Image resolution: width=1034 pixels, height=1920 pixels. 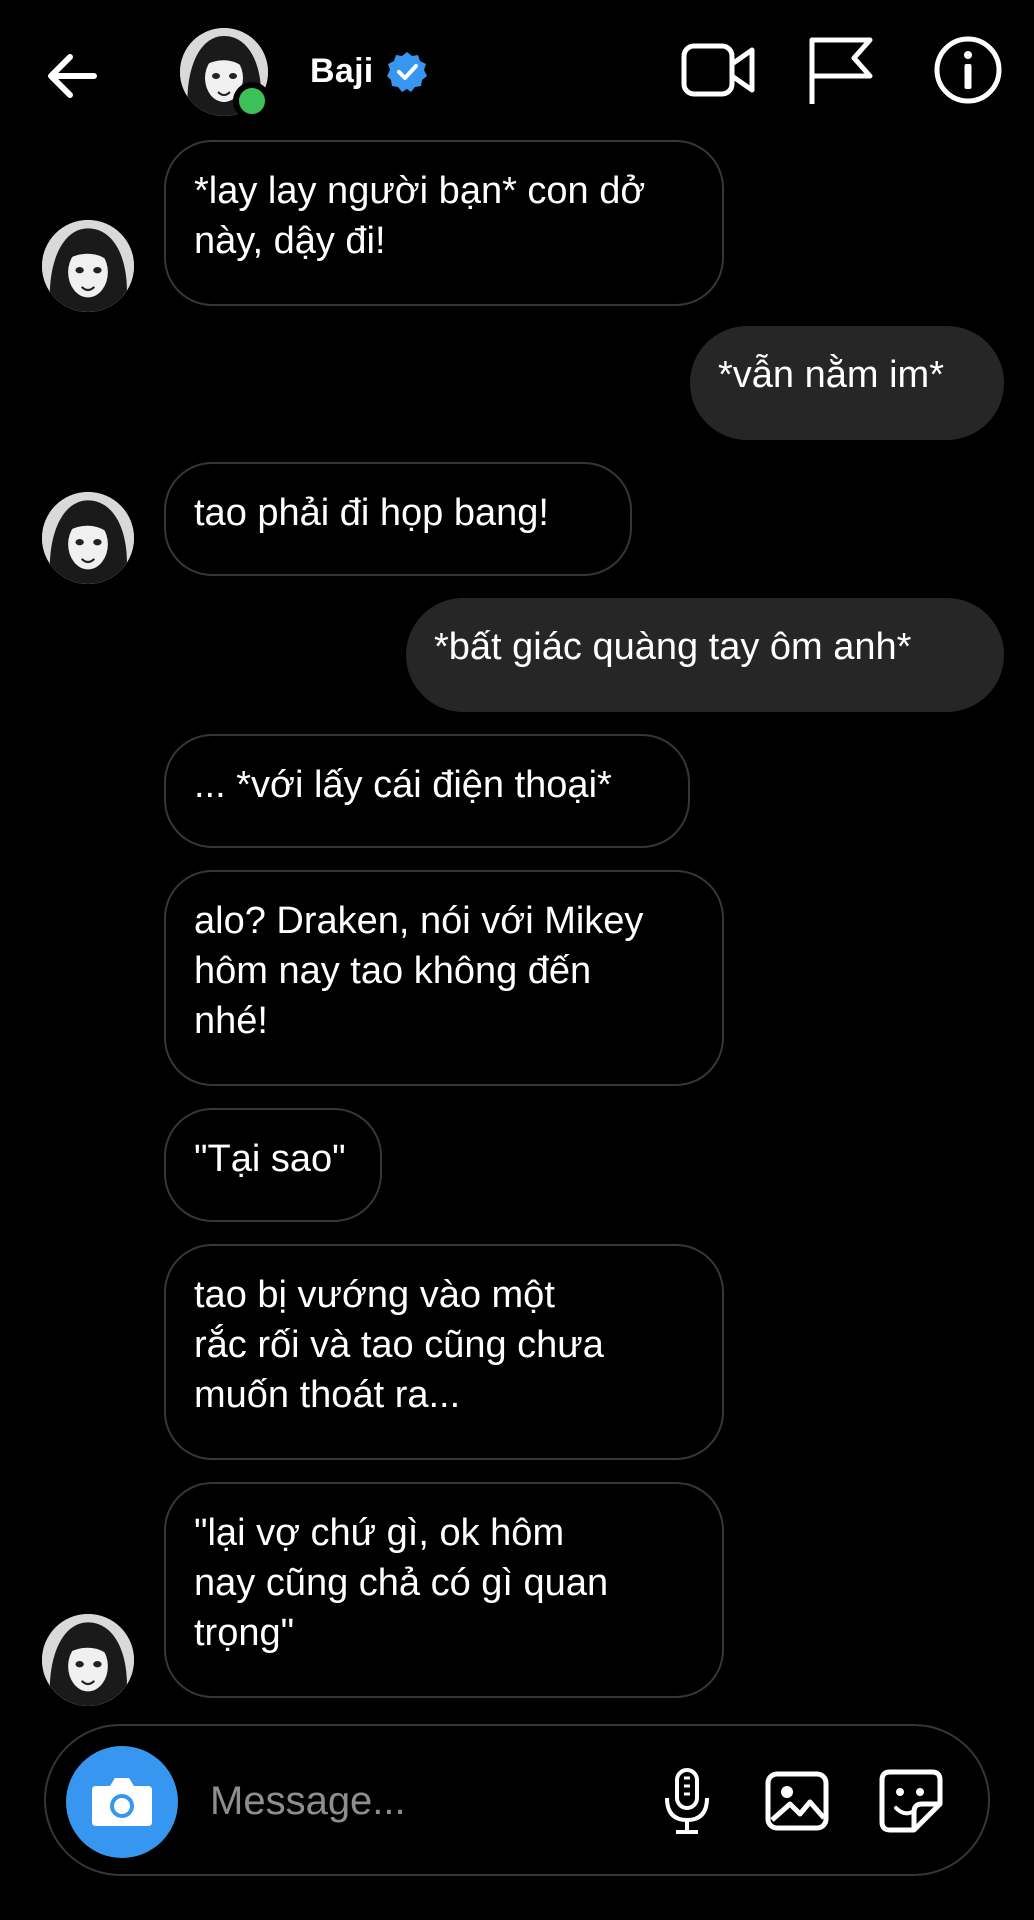 I want to click on camera-button, so click(x=122, y=1802).